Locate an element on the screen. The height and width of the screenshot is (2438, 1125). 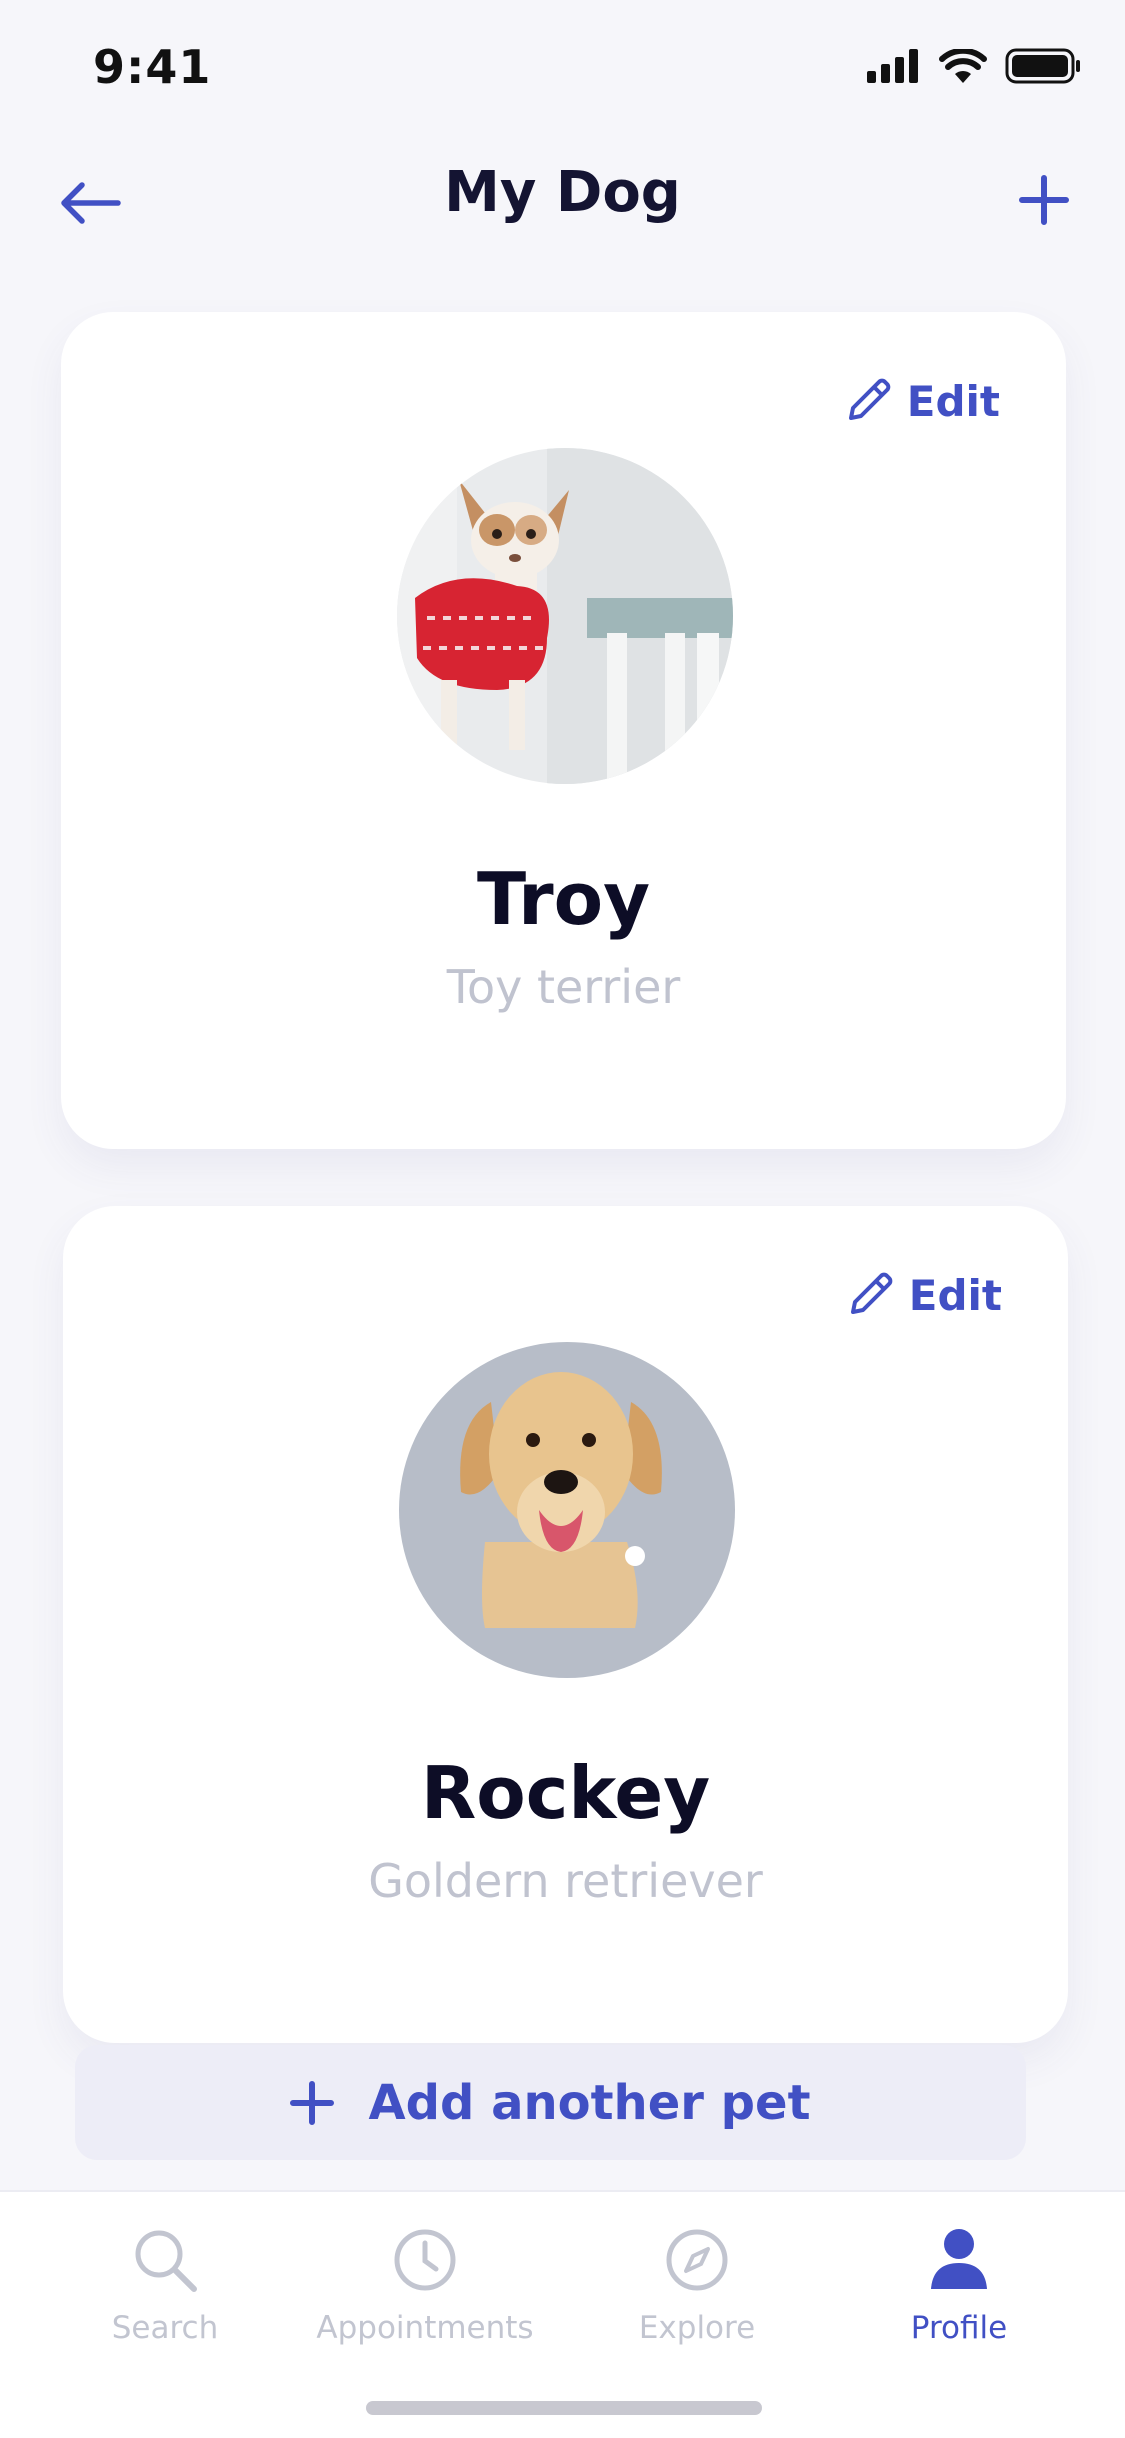
tab-appointments: Appointments is located at coordinates (425, 2283).